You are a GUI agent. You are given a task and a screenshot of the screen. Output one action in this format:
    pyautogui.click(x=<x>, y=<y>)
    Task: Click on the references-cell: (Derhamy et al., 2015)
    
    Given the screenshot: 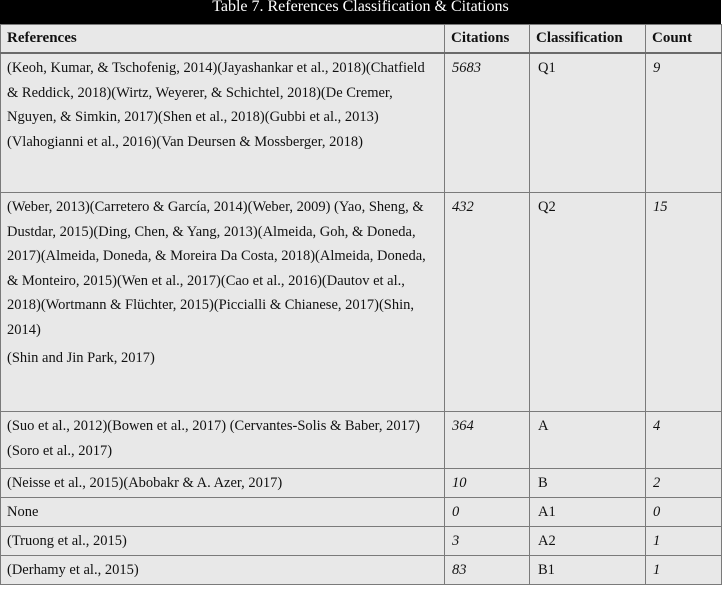 What is the action you would take?
    pyautogui.click(x=222, y=570)
    